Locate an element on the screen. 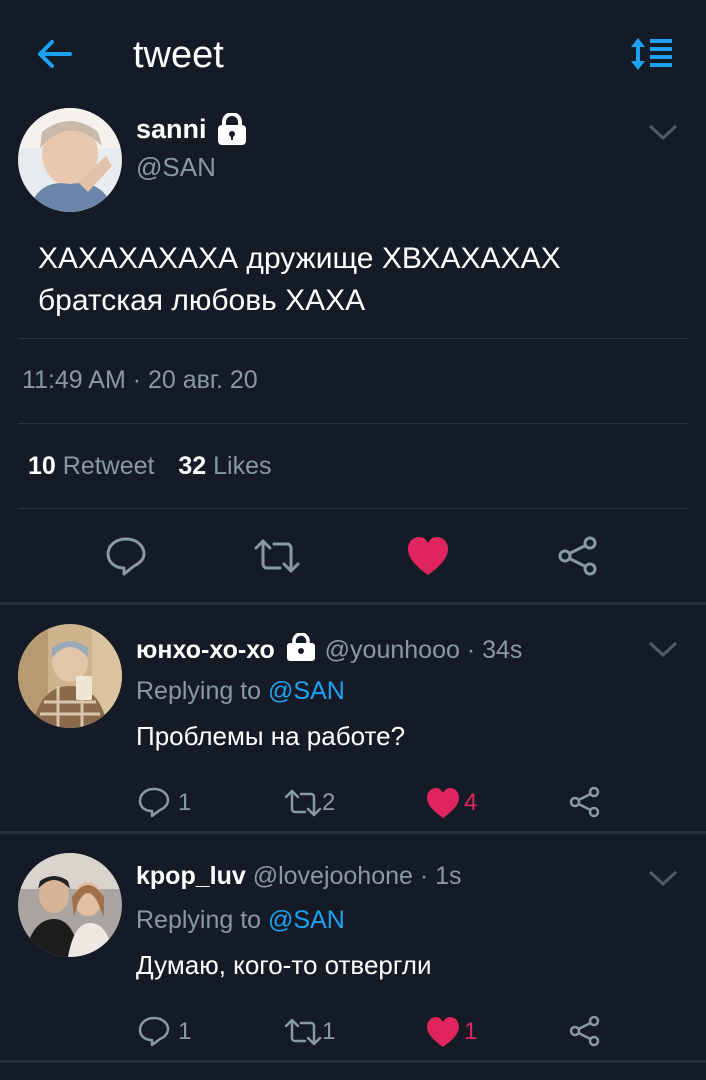  section-divider is located at coordinates (353, 1061).